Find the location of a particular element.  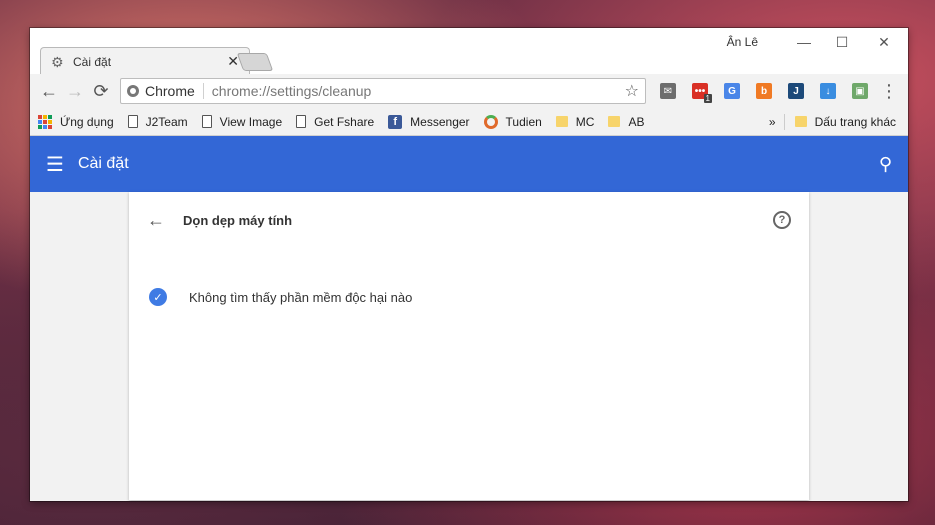

back-arrow-icon: ← is located at coordinates (156, 220).